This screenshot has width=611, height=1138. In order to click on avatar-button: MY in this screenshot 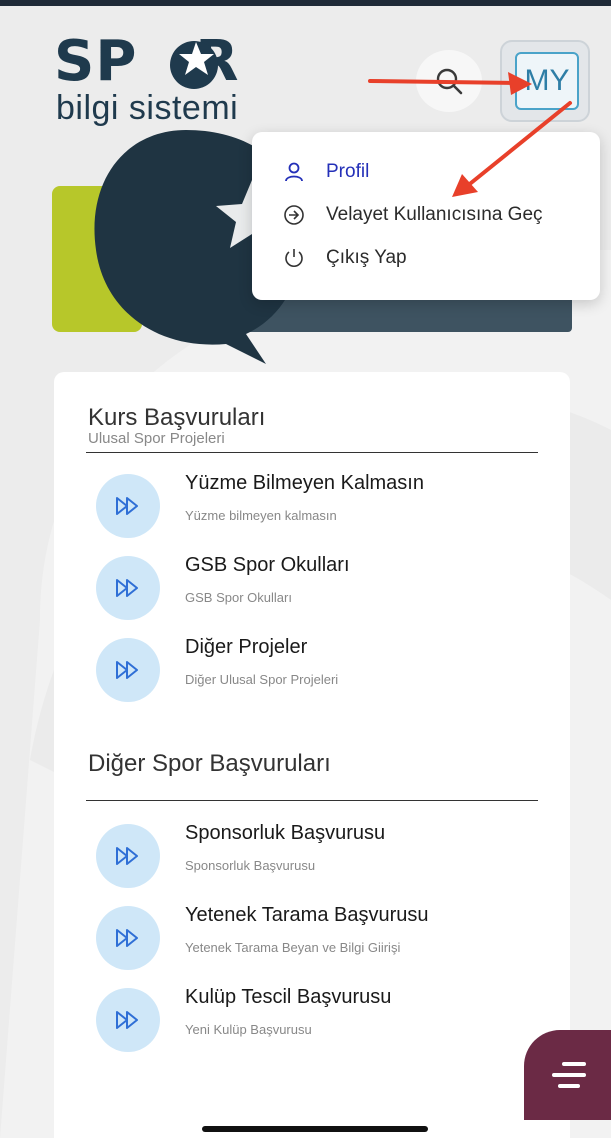, I will do `click(545, 81)`.